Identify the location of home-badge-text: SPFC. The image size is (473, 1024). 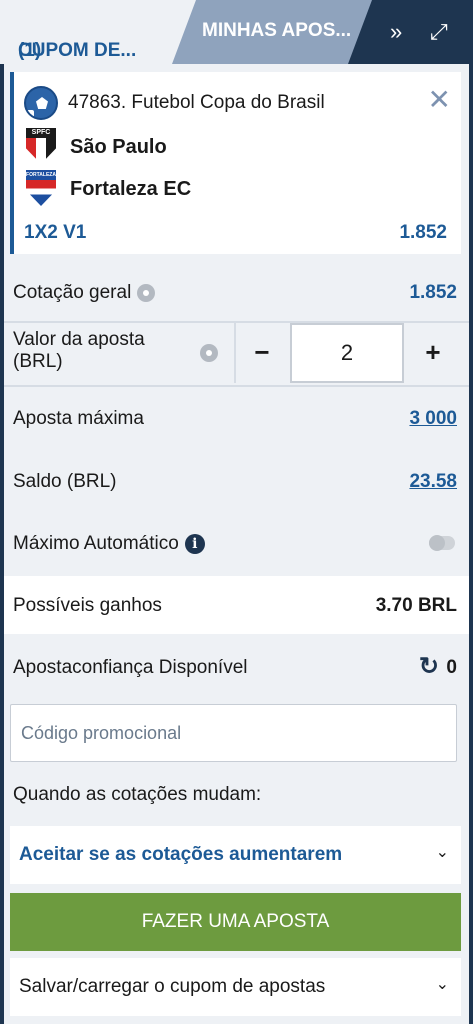
(41, 133).